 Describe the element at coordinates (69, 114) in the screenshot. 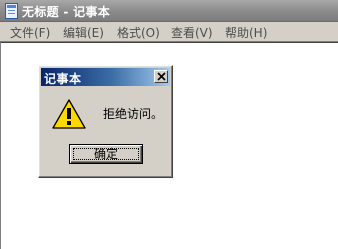

I see `warning-icon` at that location.